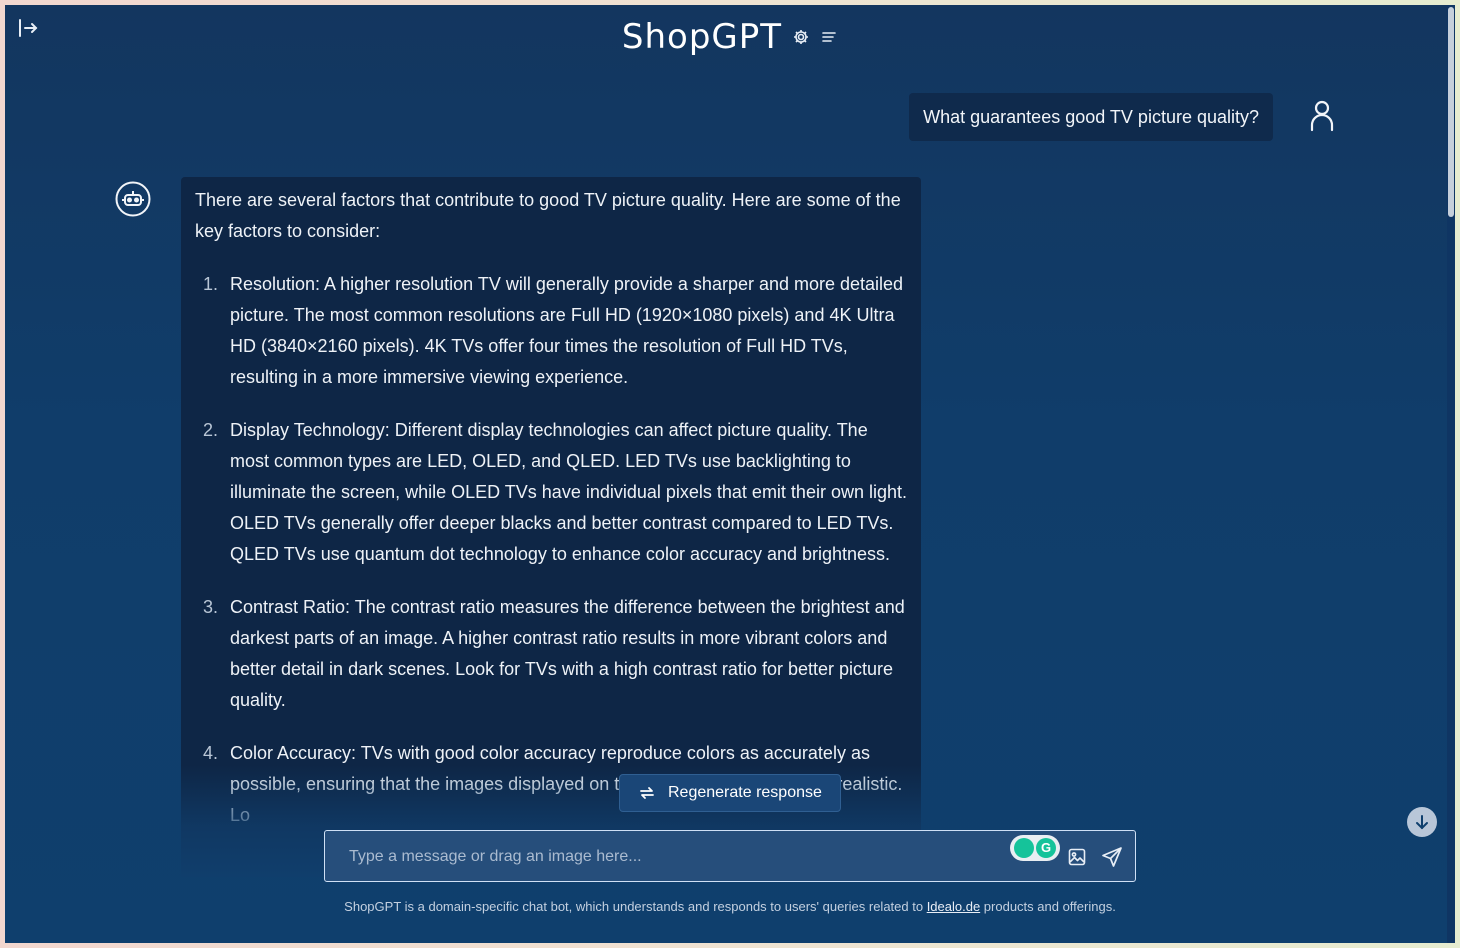  Describe the element at coordinates (133, 199) in the screenshot. I see `robot-icon` at that location.